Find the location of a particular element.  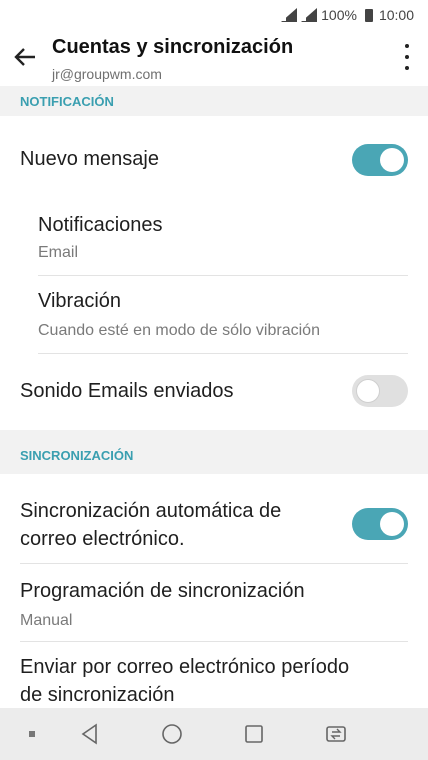

setting-label: Programación de sincronización is located at coordinates (162, 591).